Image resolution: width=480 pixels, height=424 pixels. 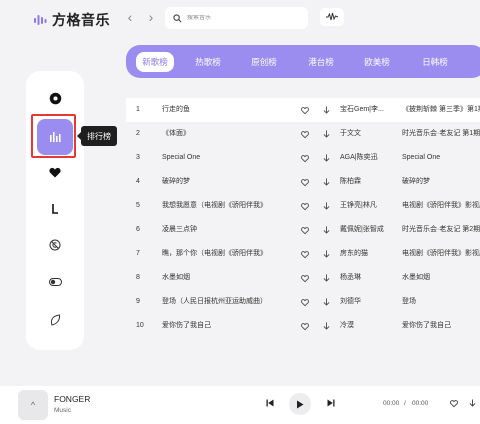 I want to click on song-row: 1 行走的鱼 宝石Gem|李... 《披荆斩棘 第三季》第1期, so click(x=303, y=110).